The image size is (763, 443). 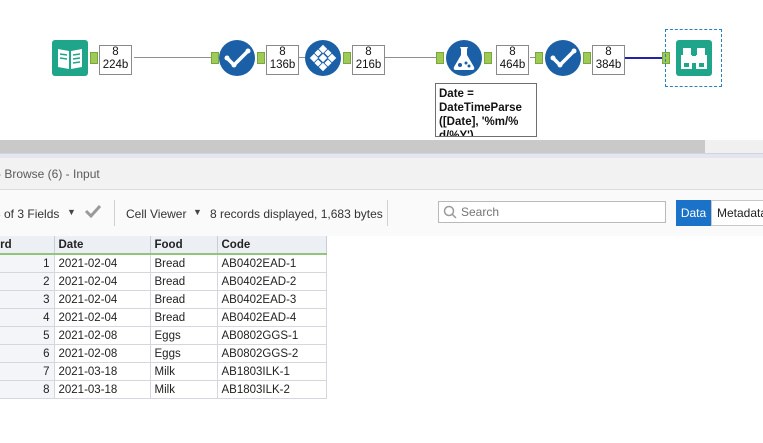 What do you see at coordinates (737, 213) in the screenshot?
I see `tab-metadata: Metadata` at bounding box center [737, 213].